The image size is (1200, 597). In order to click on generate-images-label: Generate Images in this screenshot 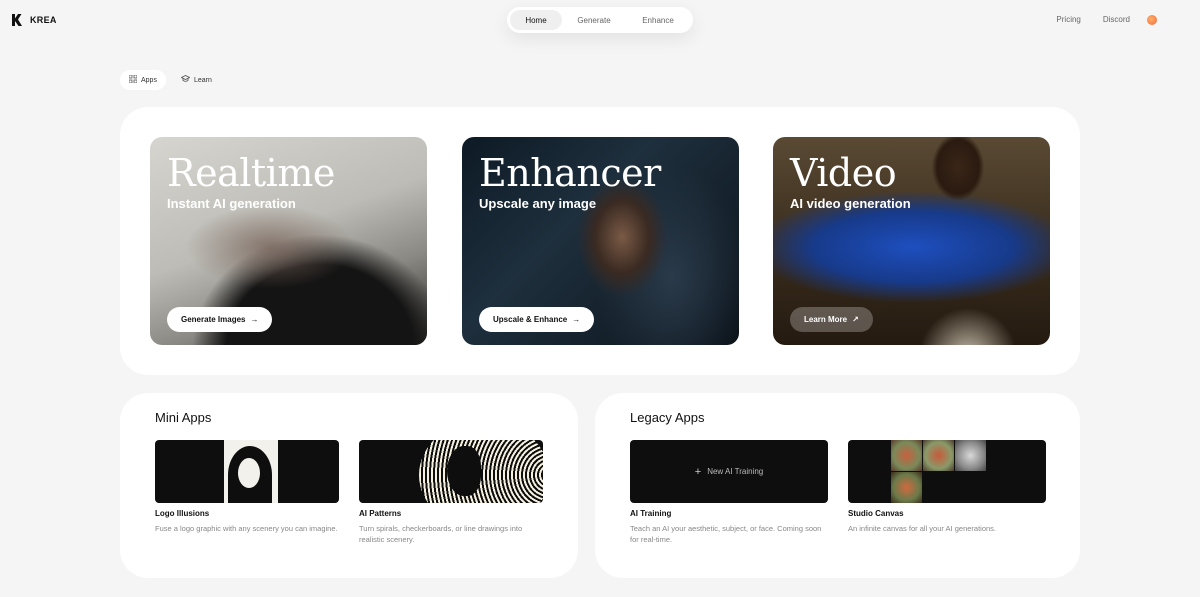, I will do `click(213, 319)`.